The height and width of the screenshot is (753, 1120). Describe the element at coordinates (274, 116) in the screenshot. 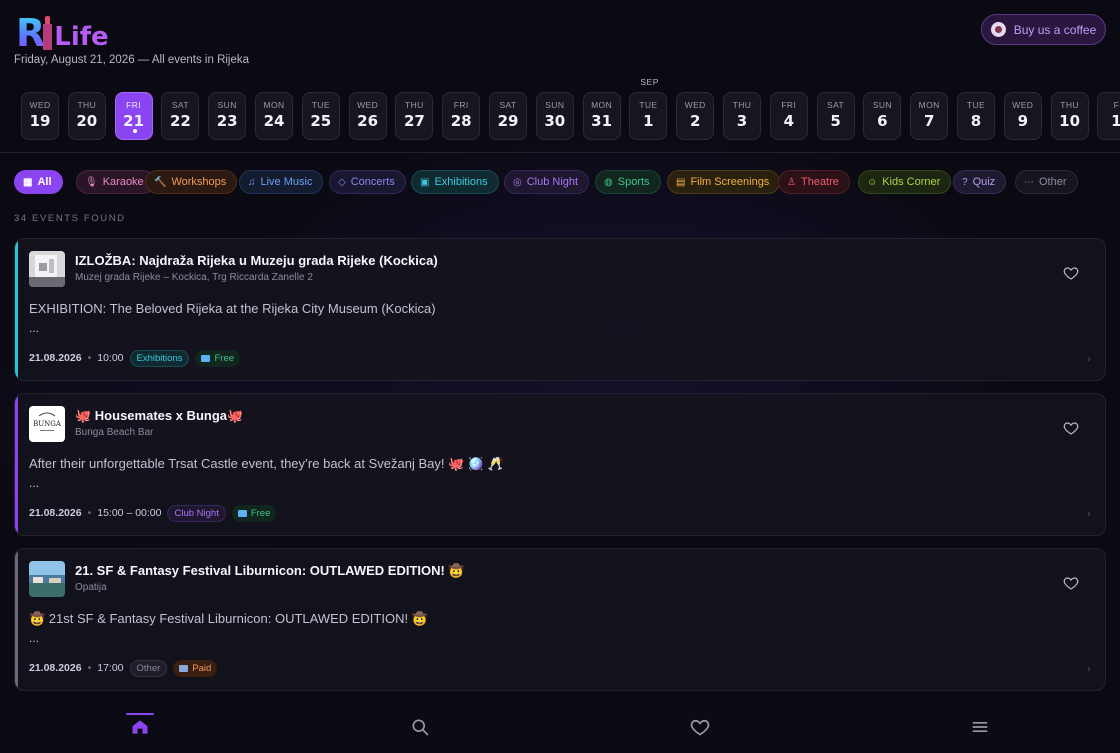

I see `date-mon-24: MON 24` at that location.